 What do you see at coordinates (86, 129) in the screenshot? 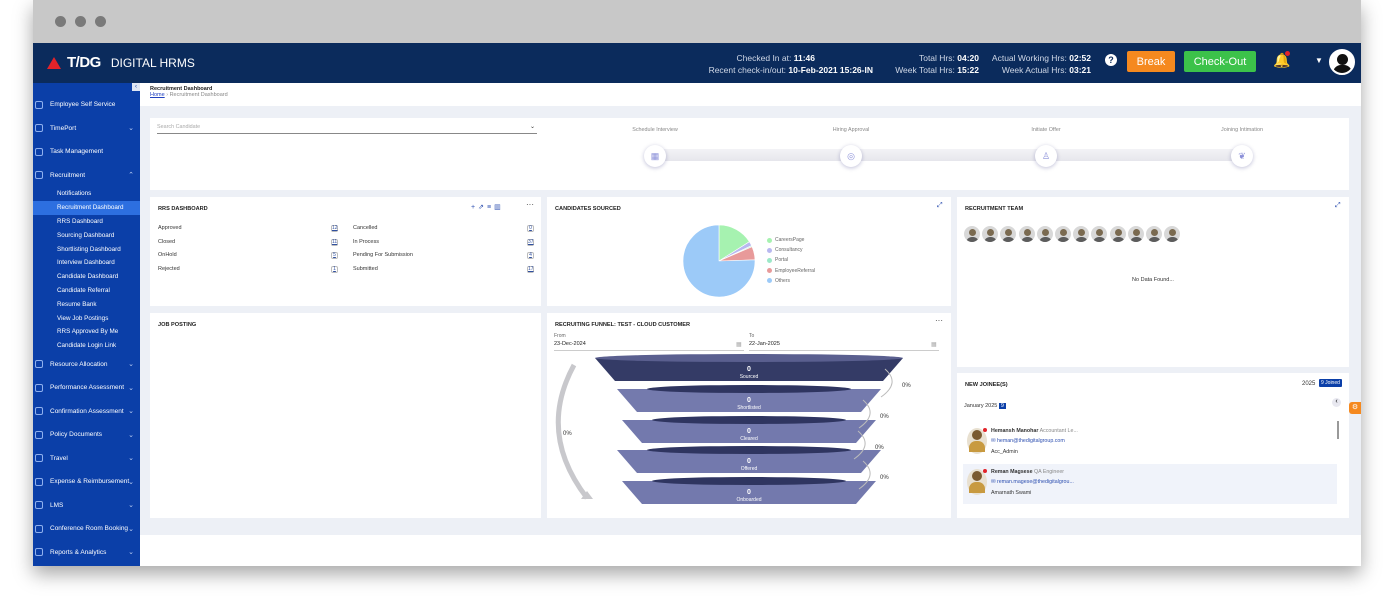
I see `sidebar-item-timeport: TimePort ⌄` at bounding box center [86, 129].